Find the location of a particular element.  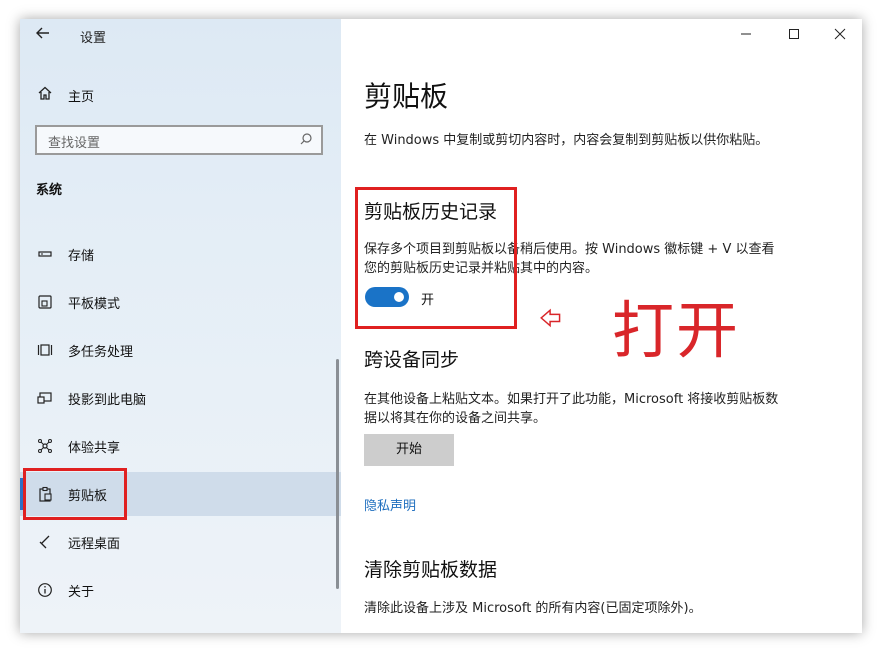

annotation-arrow-icon is located at coordinates (550, 318).